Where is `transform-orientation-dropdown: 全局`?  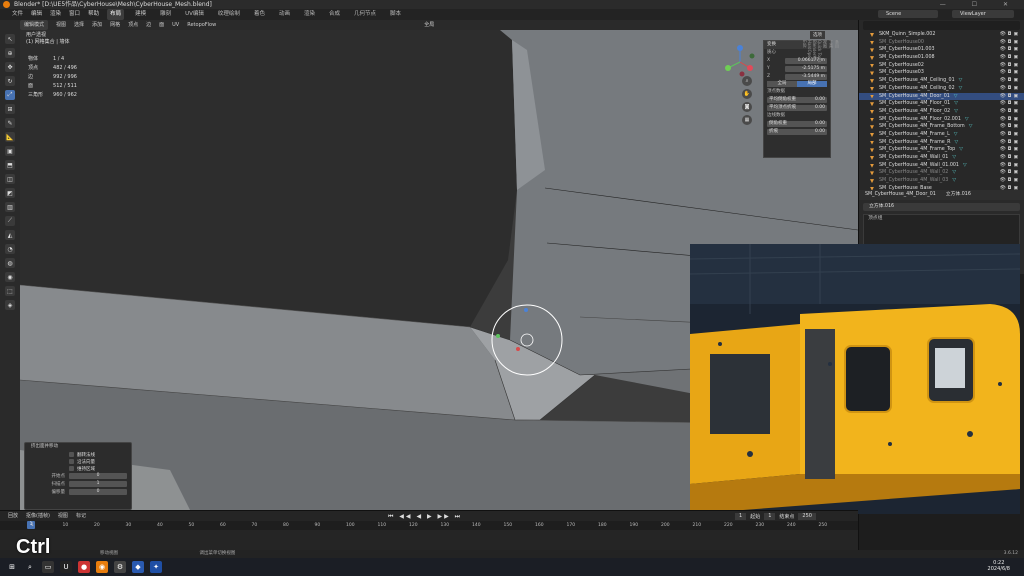
transform-orientation-dropdown: 全局 is located at coordinates (429, 25).